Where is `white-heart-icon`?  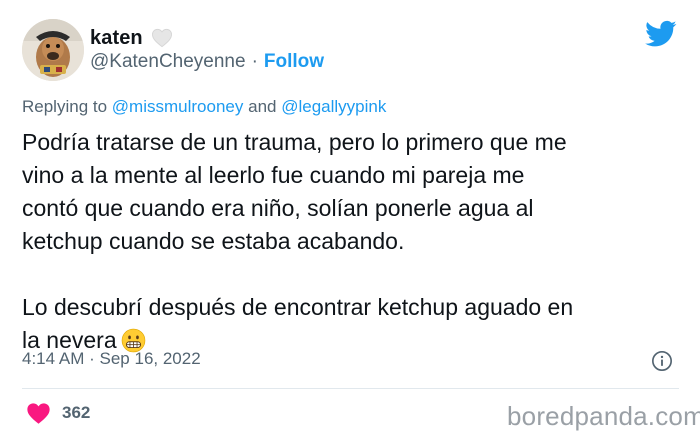 white-heart-icon is located at coordinates (162, 38).